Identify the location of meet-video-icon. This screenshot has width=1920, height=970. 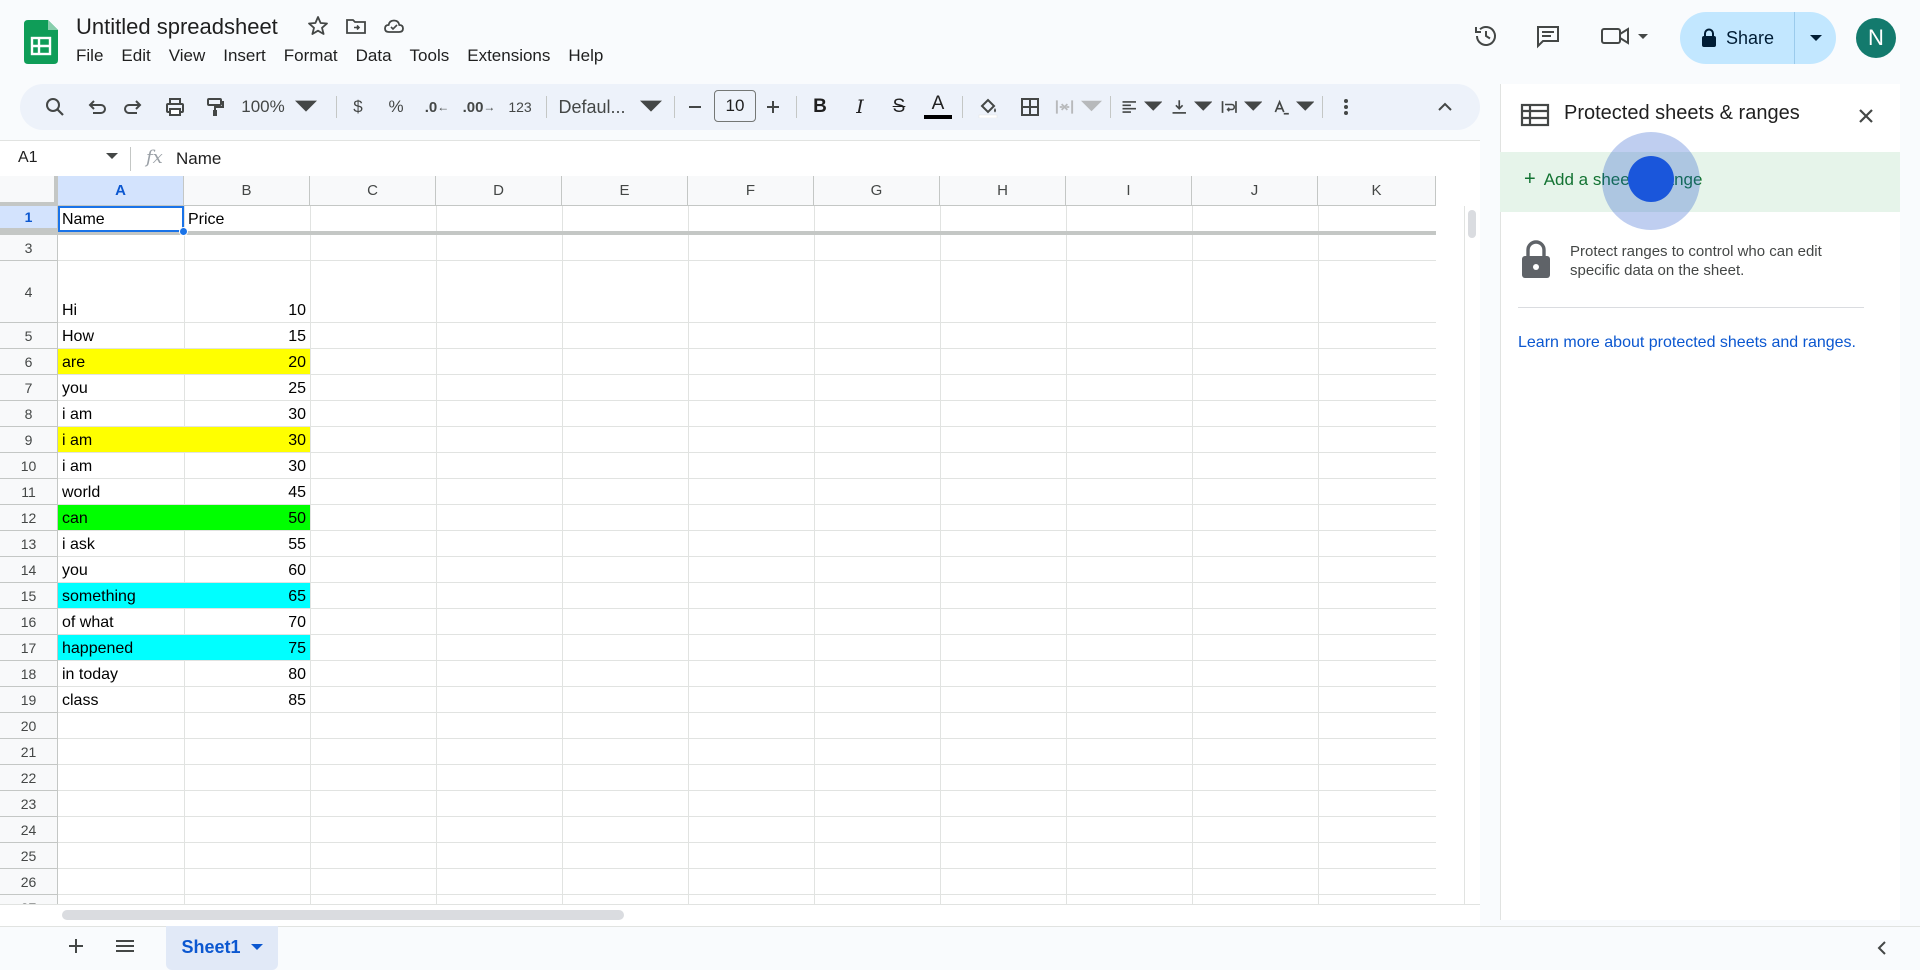
(1626, 36).